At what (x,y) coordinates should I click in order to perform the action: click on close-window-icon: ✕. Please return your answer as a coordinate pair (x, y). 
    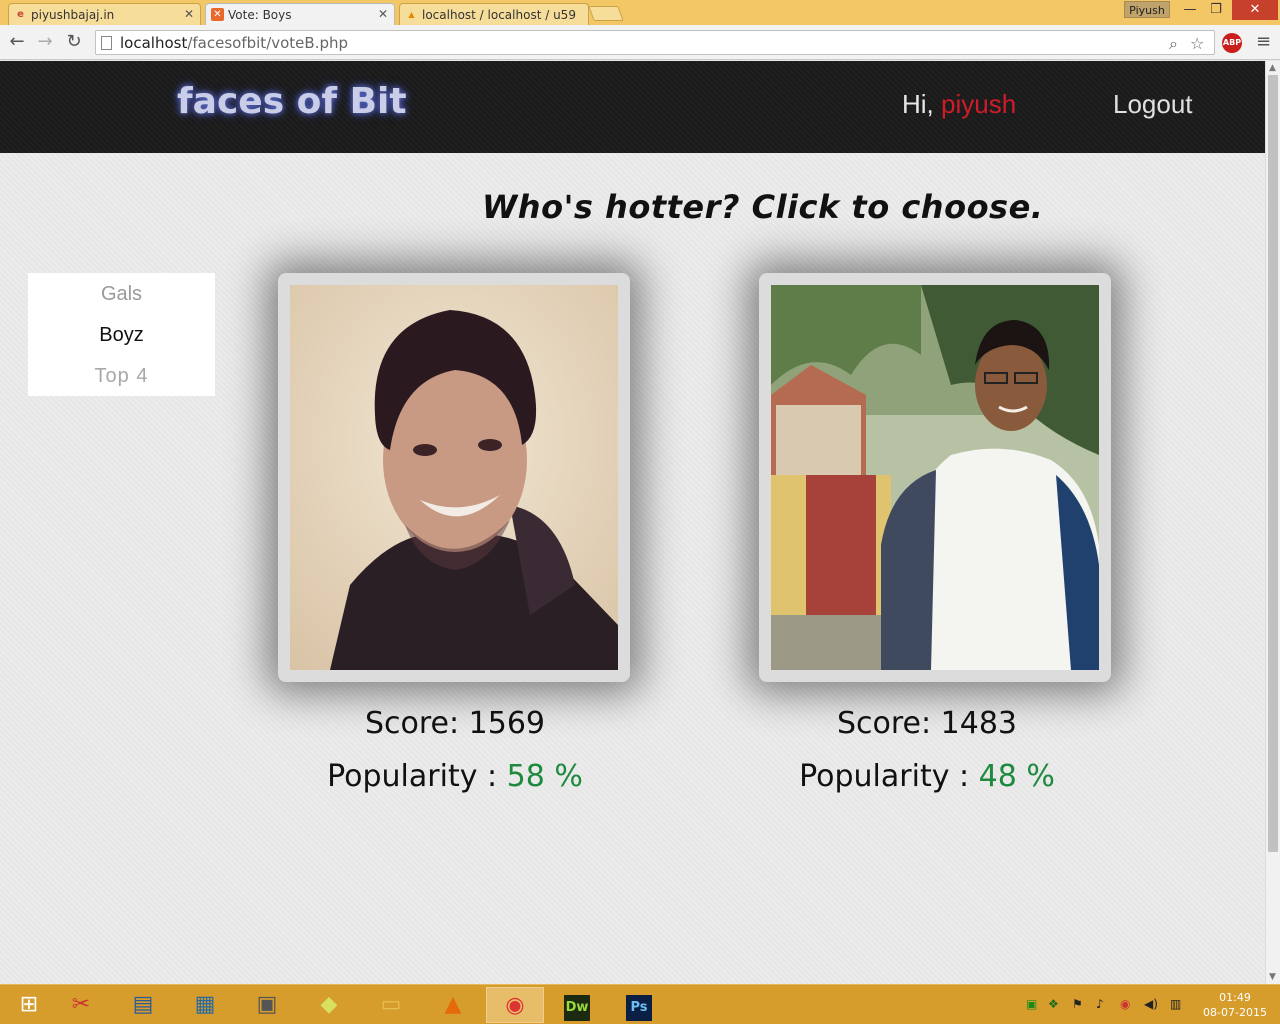
    Looking at the image, I should click on (1255, 10).